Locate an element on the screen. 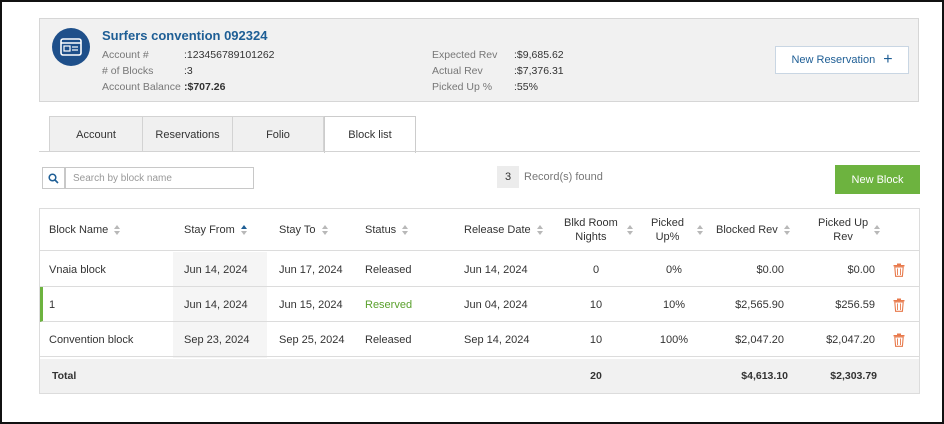 This screenshot has width=944, height=424. table-total-row: Total 20 $4,613.10 $2,303.79 is located at coordinates (479, 376).